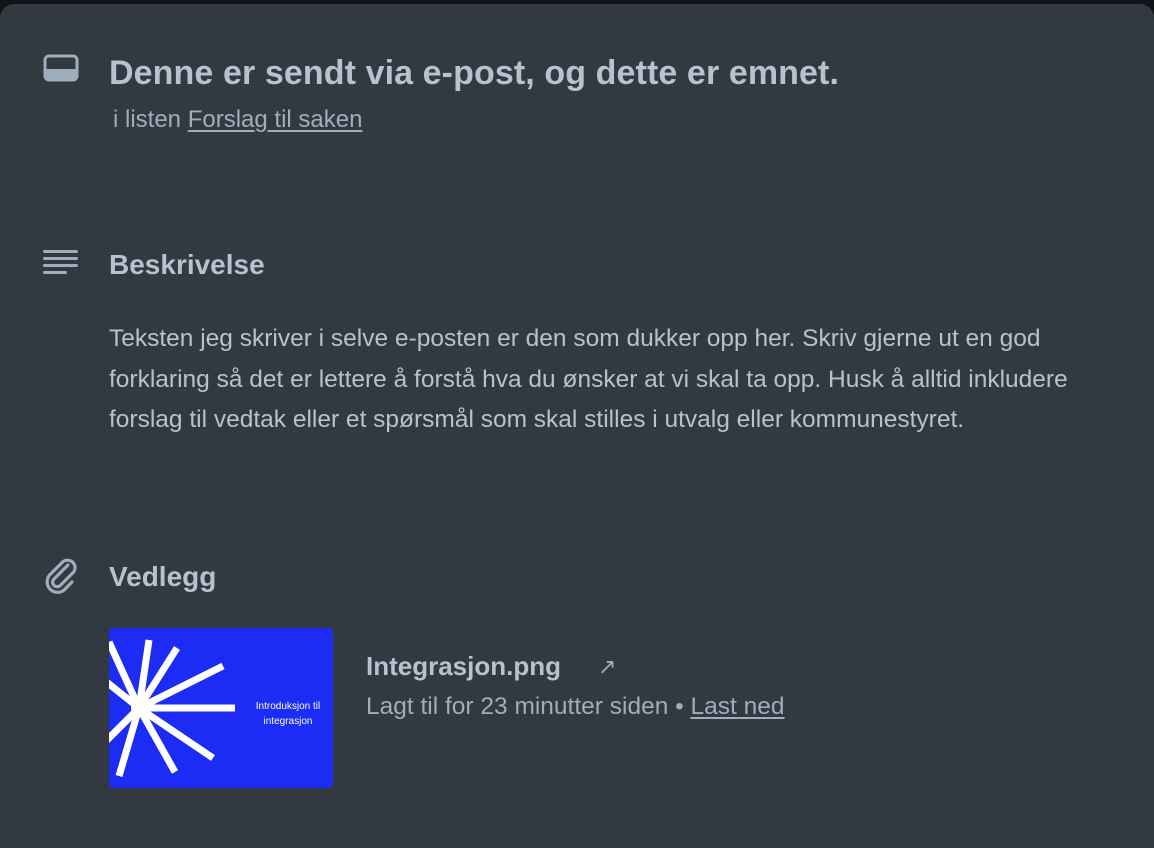 This screenshot has height=848, width=1154. I want to click on attachment-added-text: Lagt til for 23 minutter siden, so click(517, 706).